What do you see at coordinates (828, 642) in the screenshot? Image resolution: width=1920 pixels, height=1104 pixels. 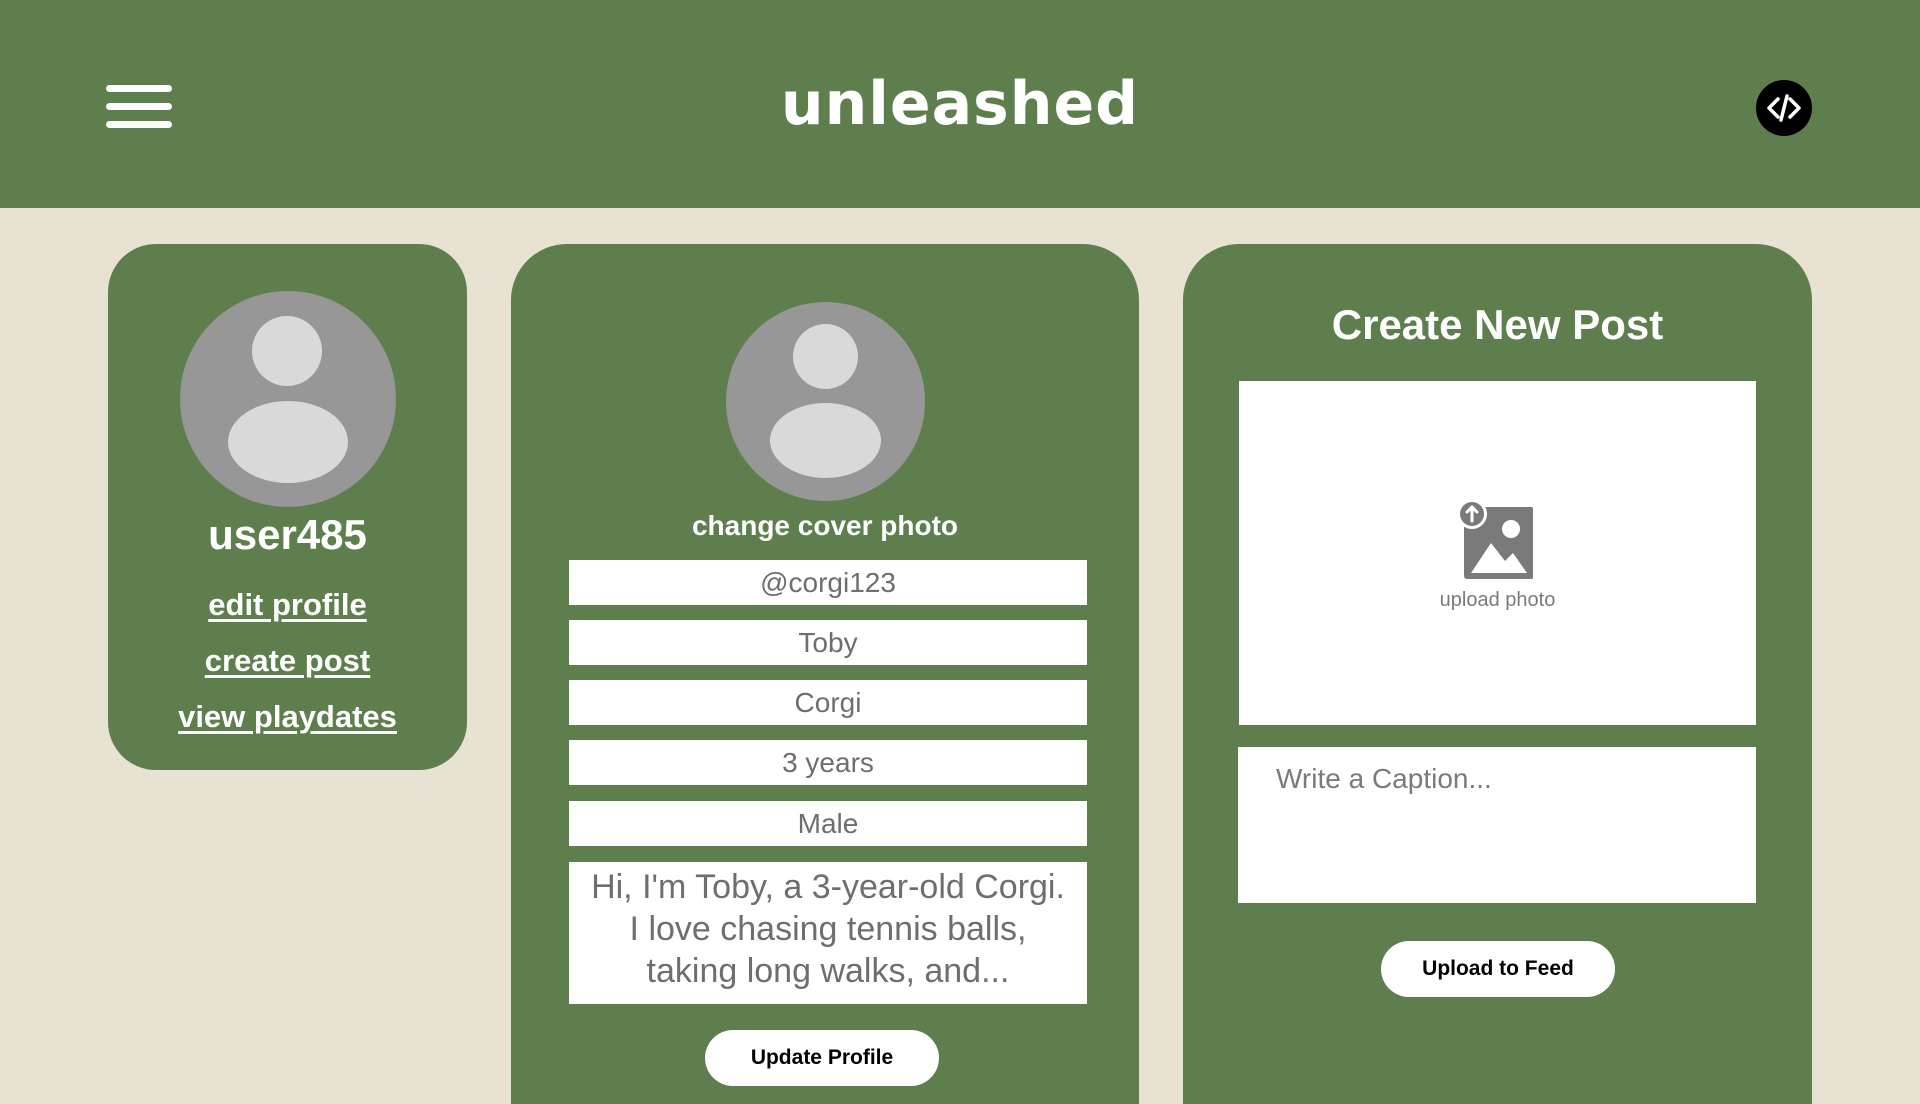 I see `pet-name-field` at bounding box center [828, 642].